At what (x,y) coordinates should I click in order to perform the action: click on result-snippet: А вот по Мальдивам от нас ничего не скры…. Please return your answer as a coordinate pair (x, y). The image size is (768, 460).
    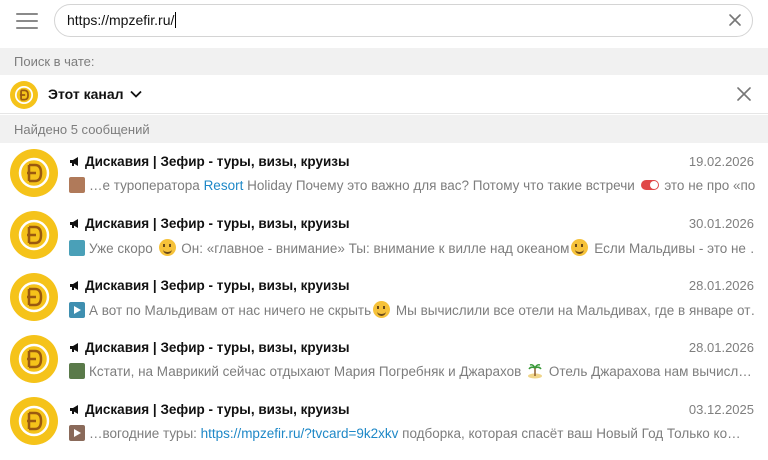
    Looking at the image, I should click on (412, 309).